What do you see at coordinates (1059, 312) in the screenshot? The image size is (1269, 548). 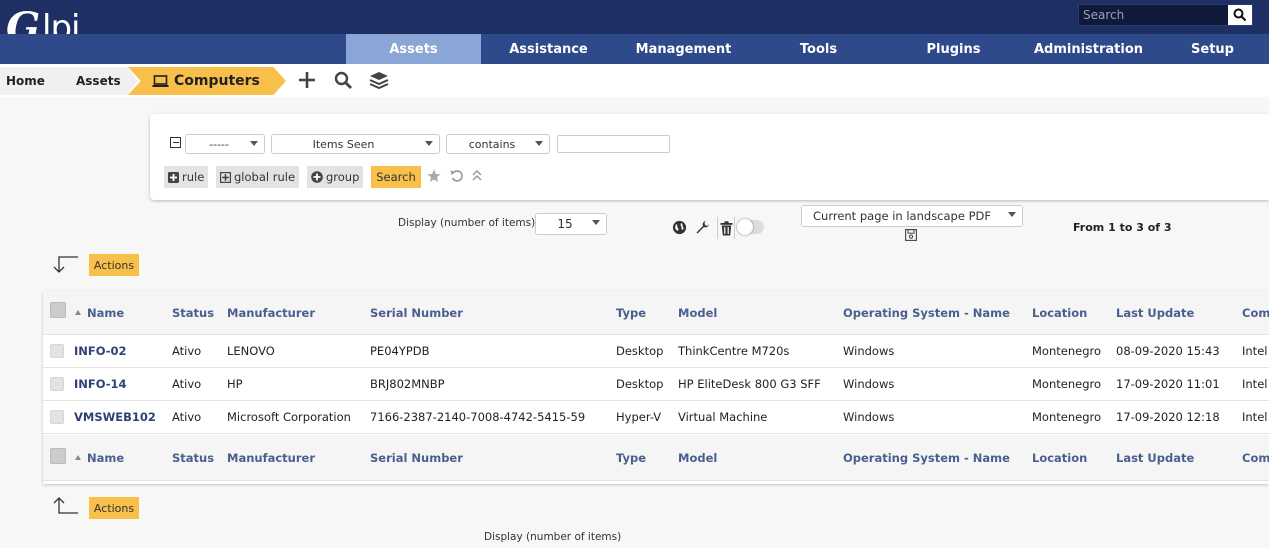 I see `column-header-location: Location` at bounding box center [1059, 312].